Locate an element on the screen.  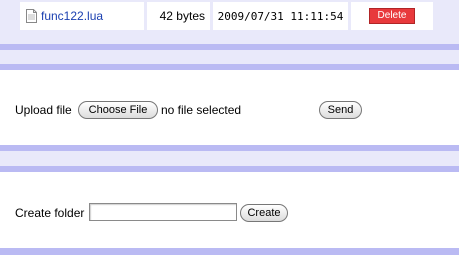
create-button: Create is located at coordinates (264, 213).